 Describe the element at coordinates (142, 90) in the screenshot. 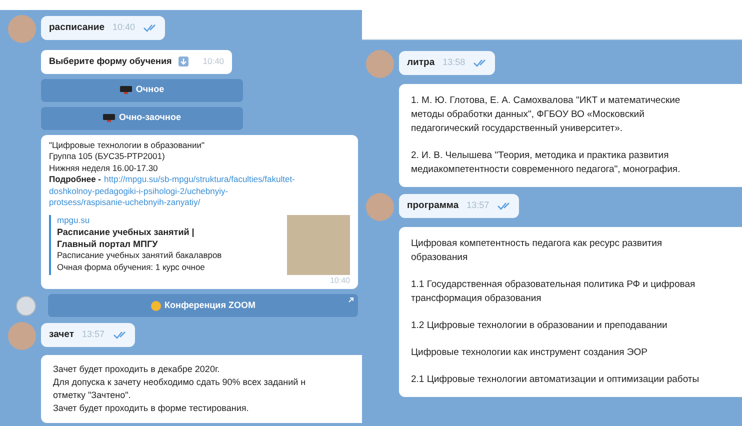

I see `keyboard-button: Очное` at that location.